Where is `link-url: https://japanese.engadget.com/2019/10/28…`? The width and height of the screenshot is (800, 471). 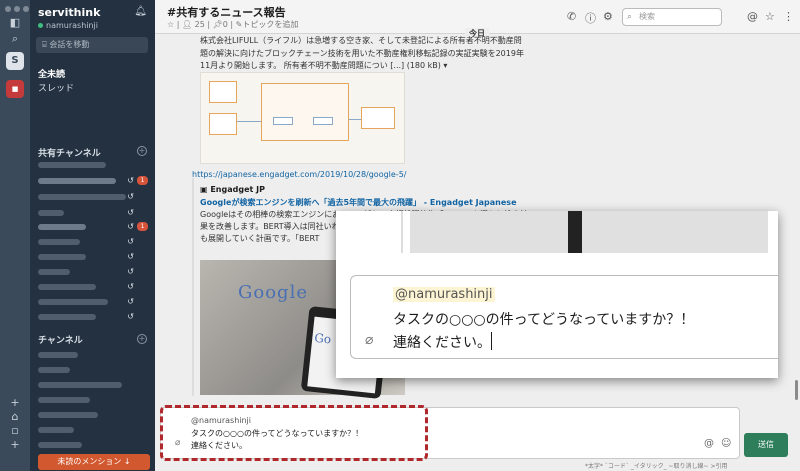 link-url: https://japanese.engadget.com/2019/10/28… is located at coordinates (299, 174).